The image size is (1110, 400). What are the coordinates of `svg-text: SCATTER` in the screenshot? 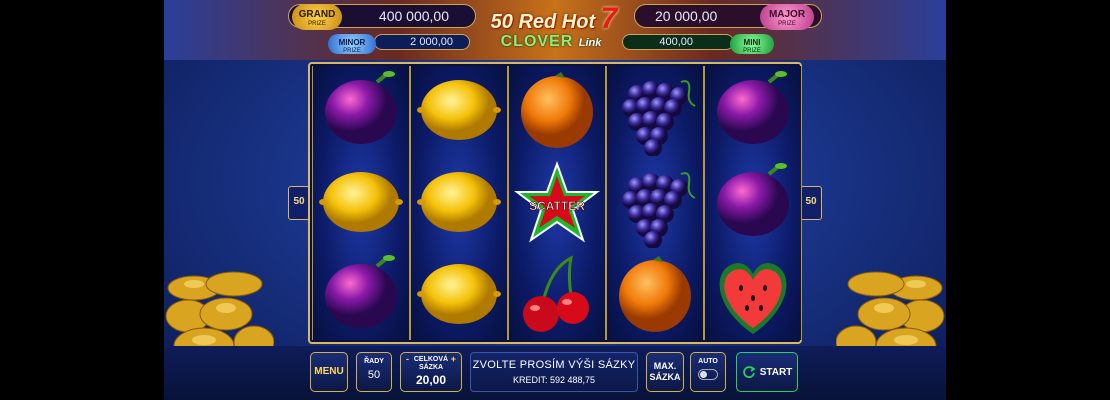 It's located at (557, 206).